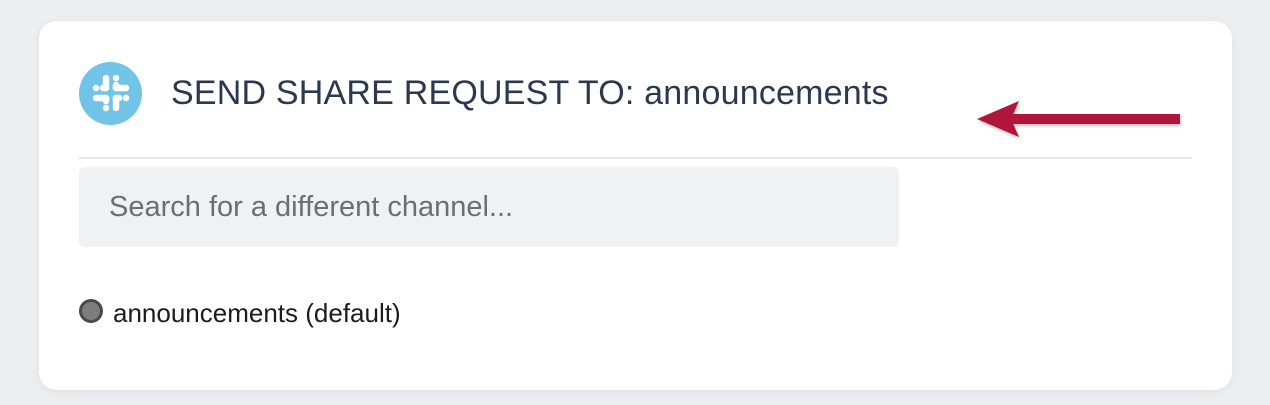 Image resolution: width=1270 pixels, height=405 pixels. What do you see at coordinates (635, 158) in the screenshot?
I see `header-divider` at bounding box center [635, 158].